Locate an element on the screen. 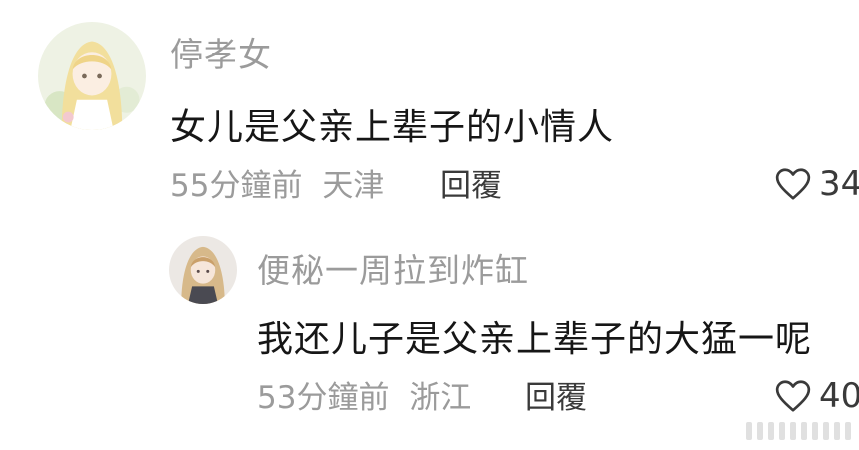  comment-meta: 53分鐘前 浙江 is located at coordinates (369, 394).